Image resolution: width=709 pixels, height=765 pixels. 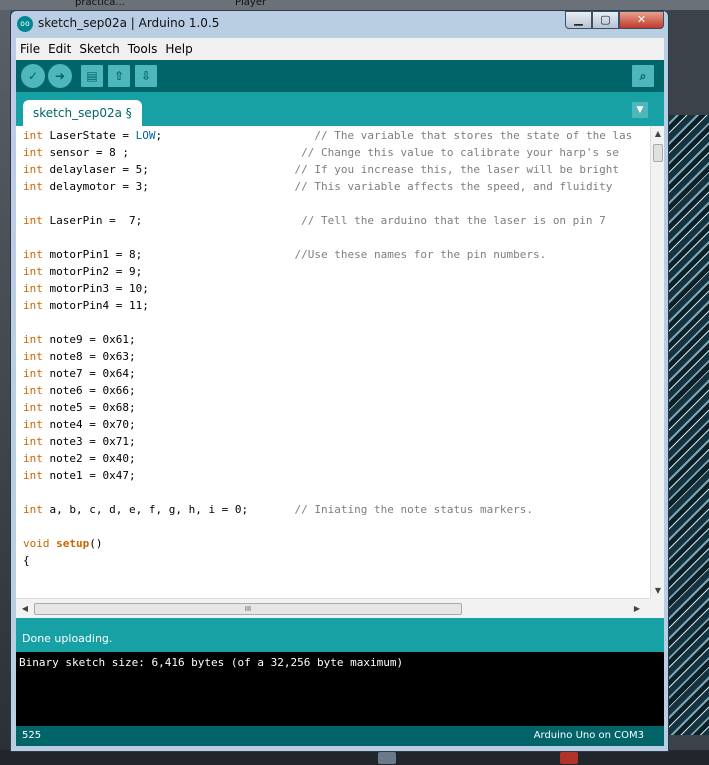 What do you see at coordinates (89, 135) in the screenshot?
I see `code-token: LaserState =` at bounding box center [89, 135].